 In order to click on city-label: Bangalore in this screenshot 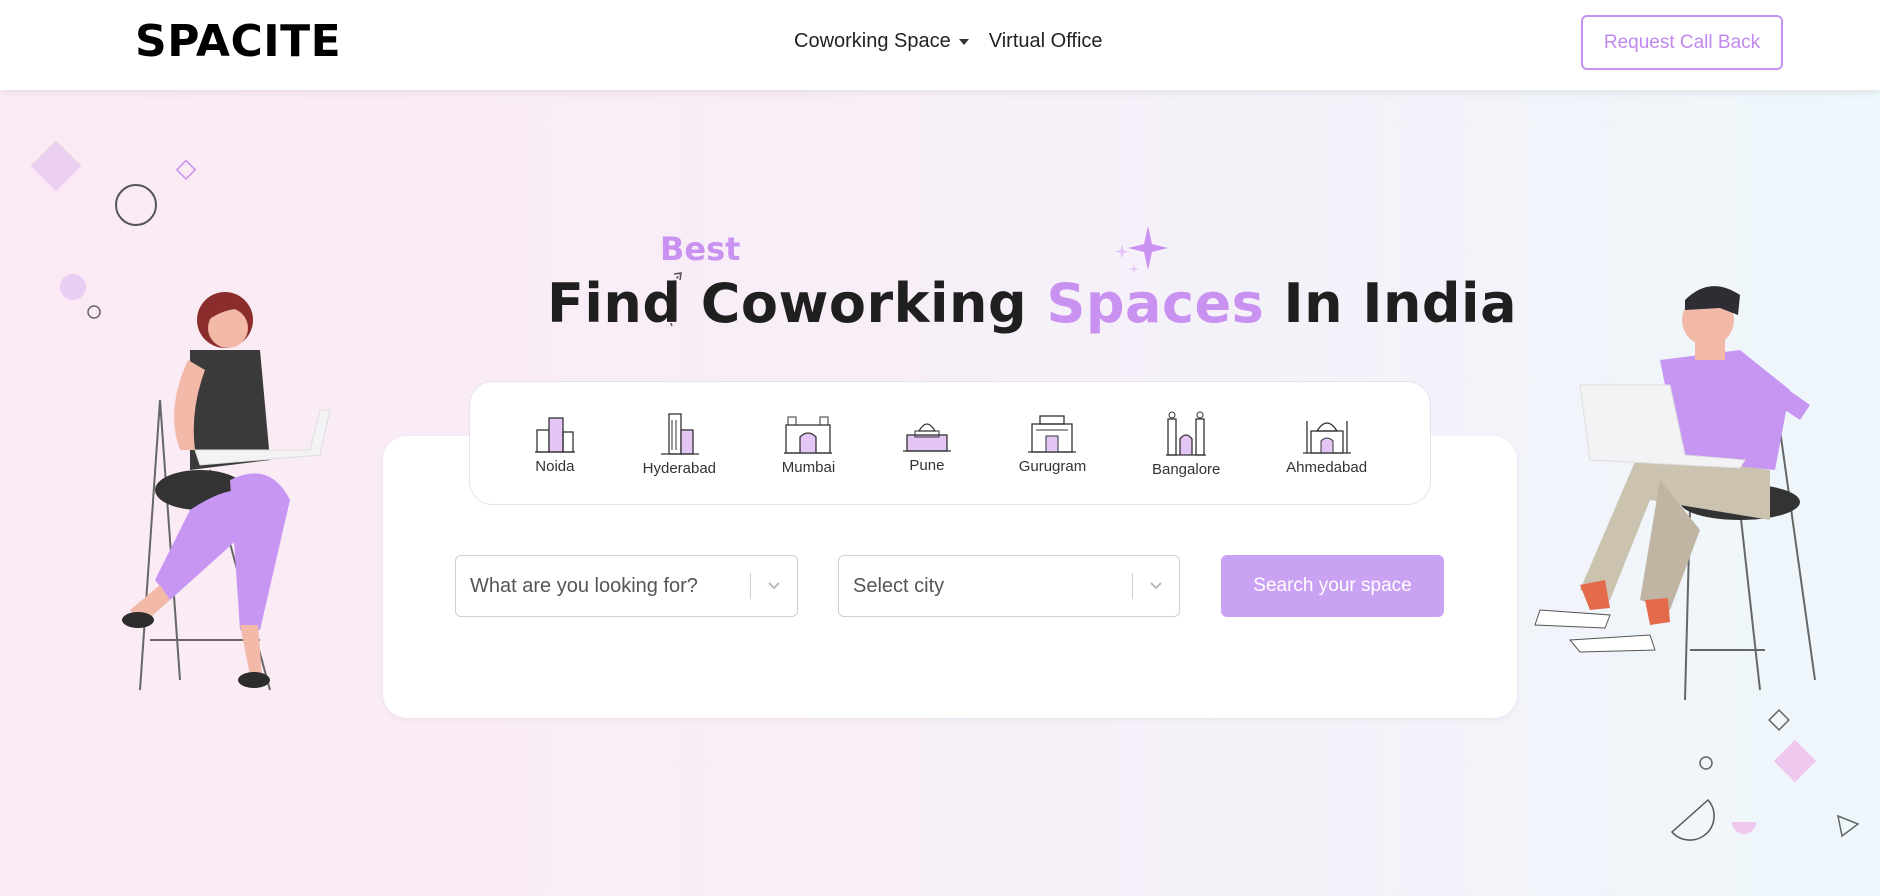, I will do `click(1186, 469)`.